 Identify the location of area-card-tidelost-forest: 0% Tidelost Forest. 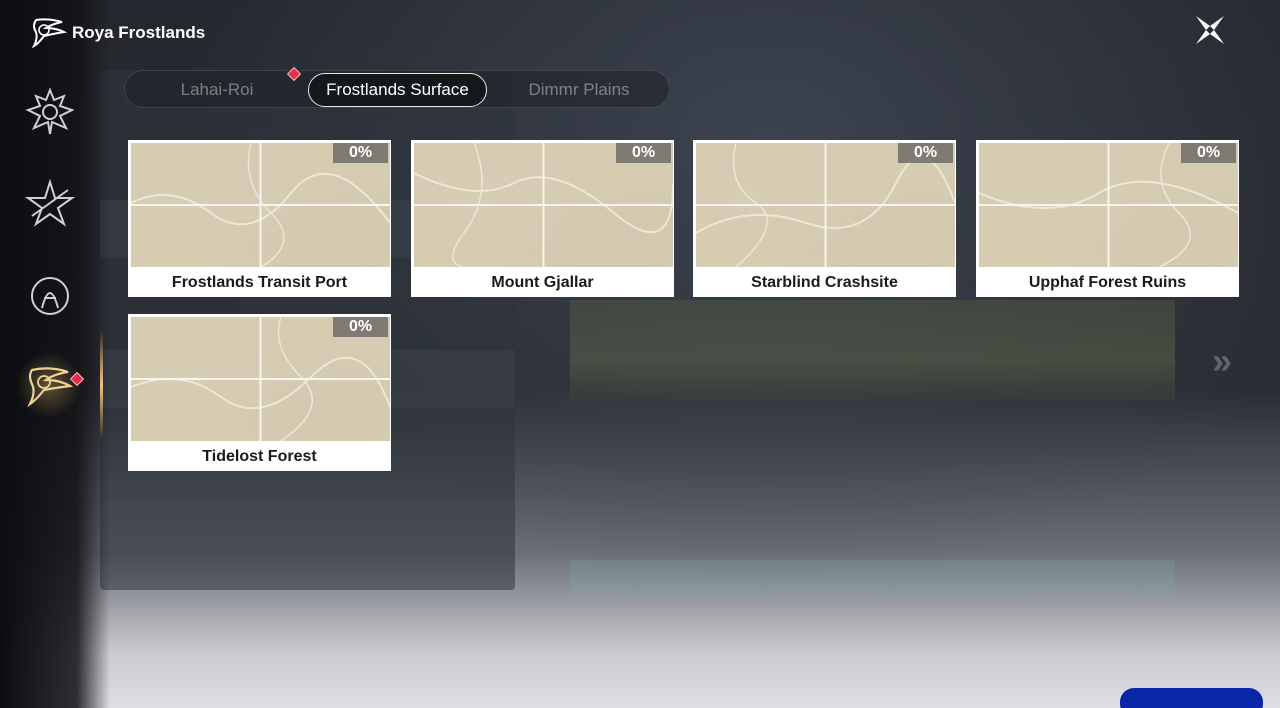
(259, 392).